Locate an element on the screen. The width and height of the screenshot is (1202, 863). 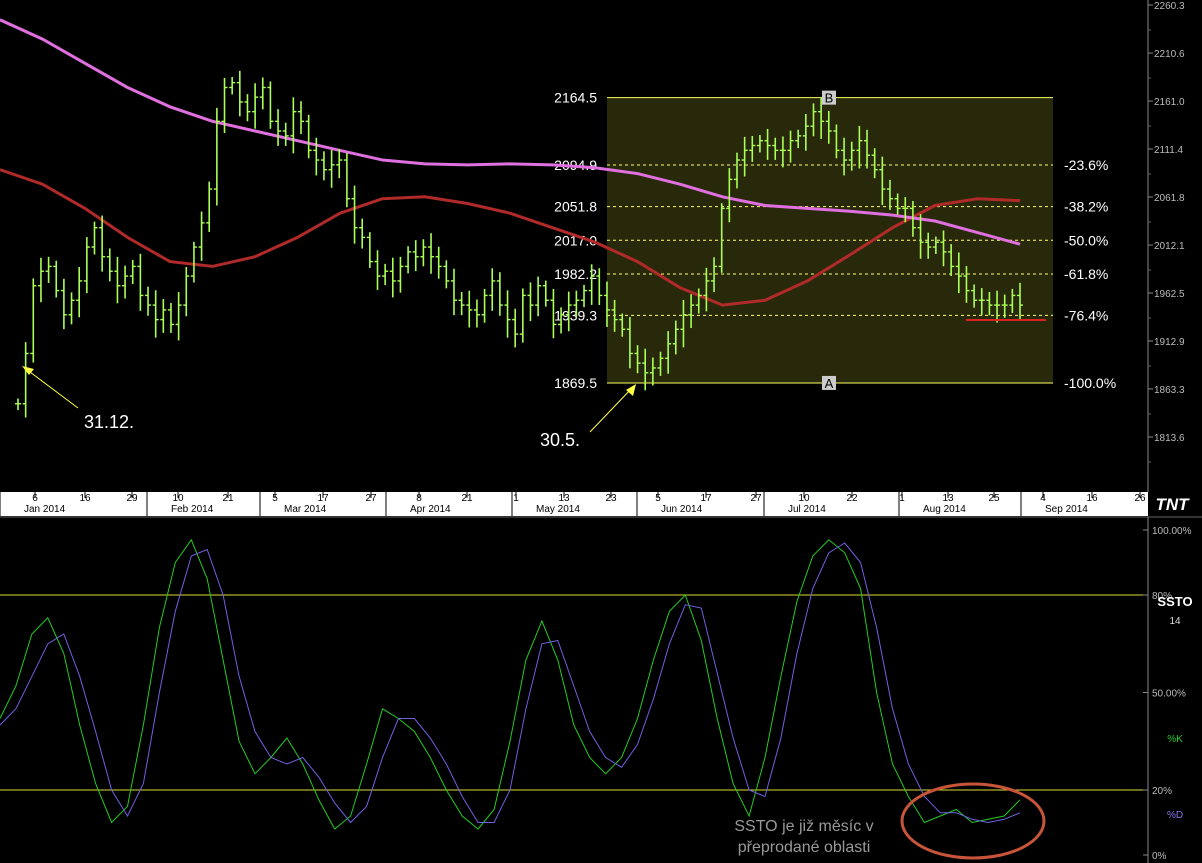
fib-point-a-label: A is located at coordinates (829, 383).